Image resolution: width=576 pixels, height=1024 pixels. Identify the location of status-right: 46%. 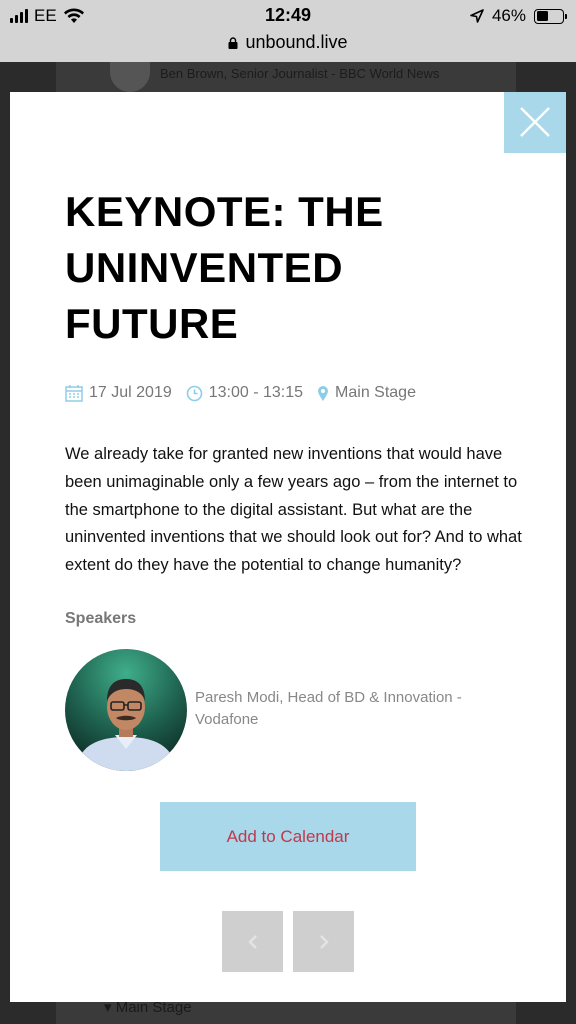
(518, 16).